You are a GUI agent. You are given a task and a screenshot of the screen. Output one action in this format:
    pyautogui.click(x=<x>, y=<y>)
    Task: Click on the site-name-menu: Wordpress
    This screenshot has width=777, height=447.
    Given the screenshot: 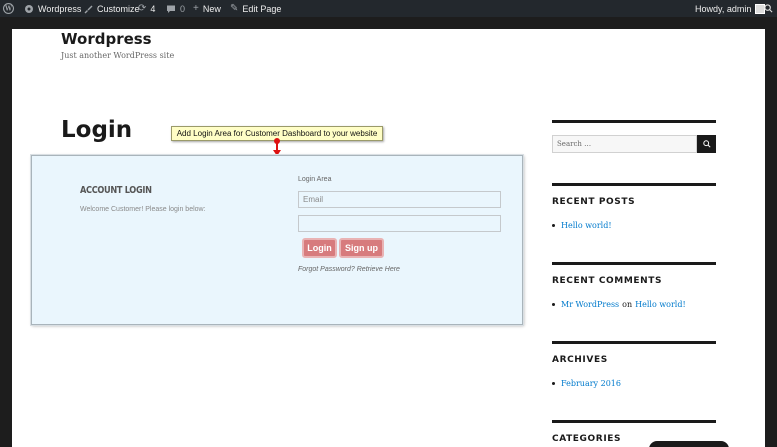 What is the action you would take?
    pyautogui.click(x=52, y=8)
    